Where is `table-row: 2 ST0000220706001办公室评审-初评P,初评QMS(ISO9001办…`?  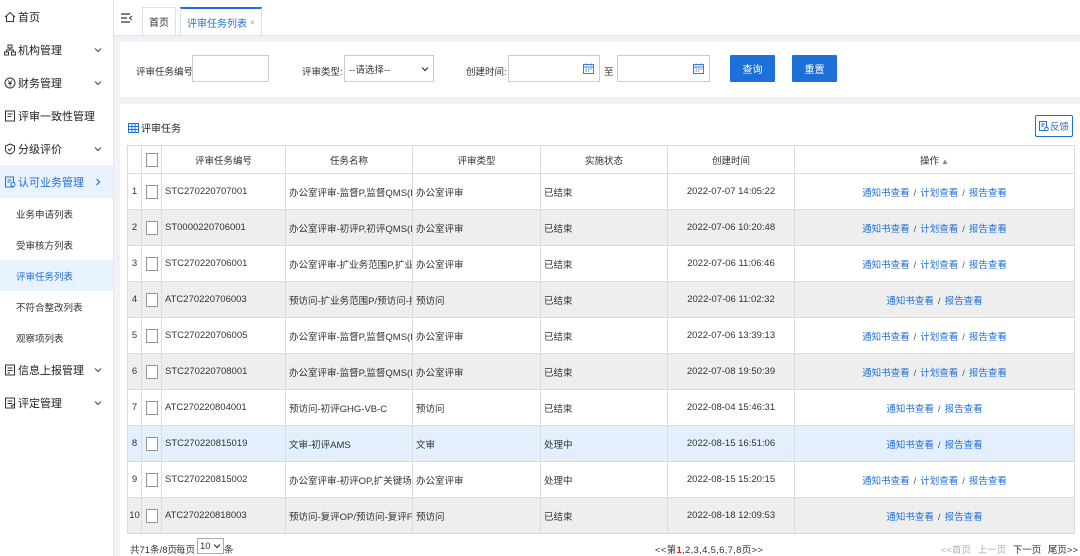
table-row: 2 ST0000220706001办公室评审-初评P,初评QMS(ISO9001办… is located at coordinates (601, 227).